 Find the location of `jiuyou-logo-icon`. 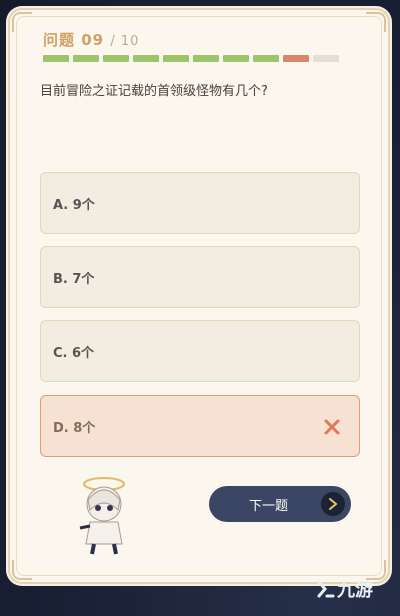

jiuyou-logo-icon is located at coordinates (326, 589).